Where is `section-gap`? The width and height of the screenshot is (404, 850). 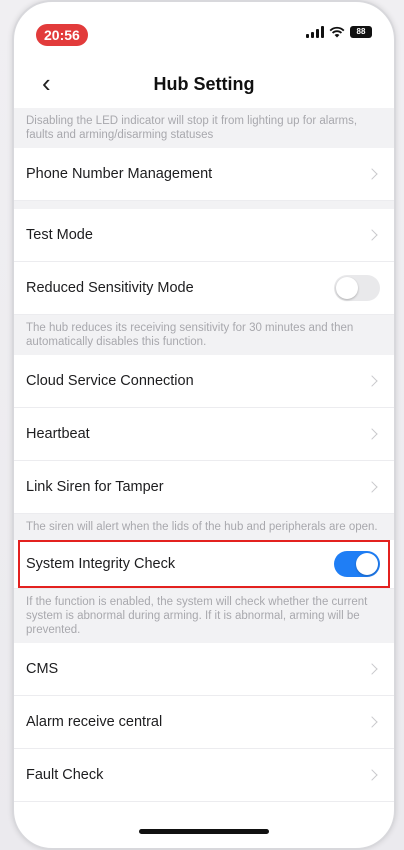
section-gap is located at coordinates (204, 205).